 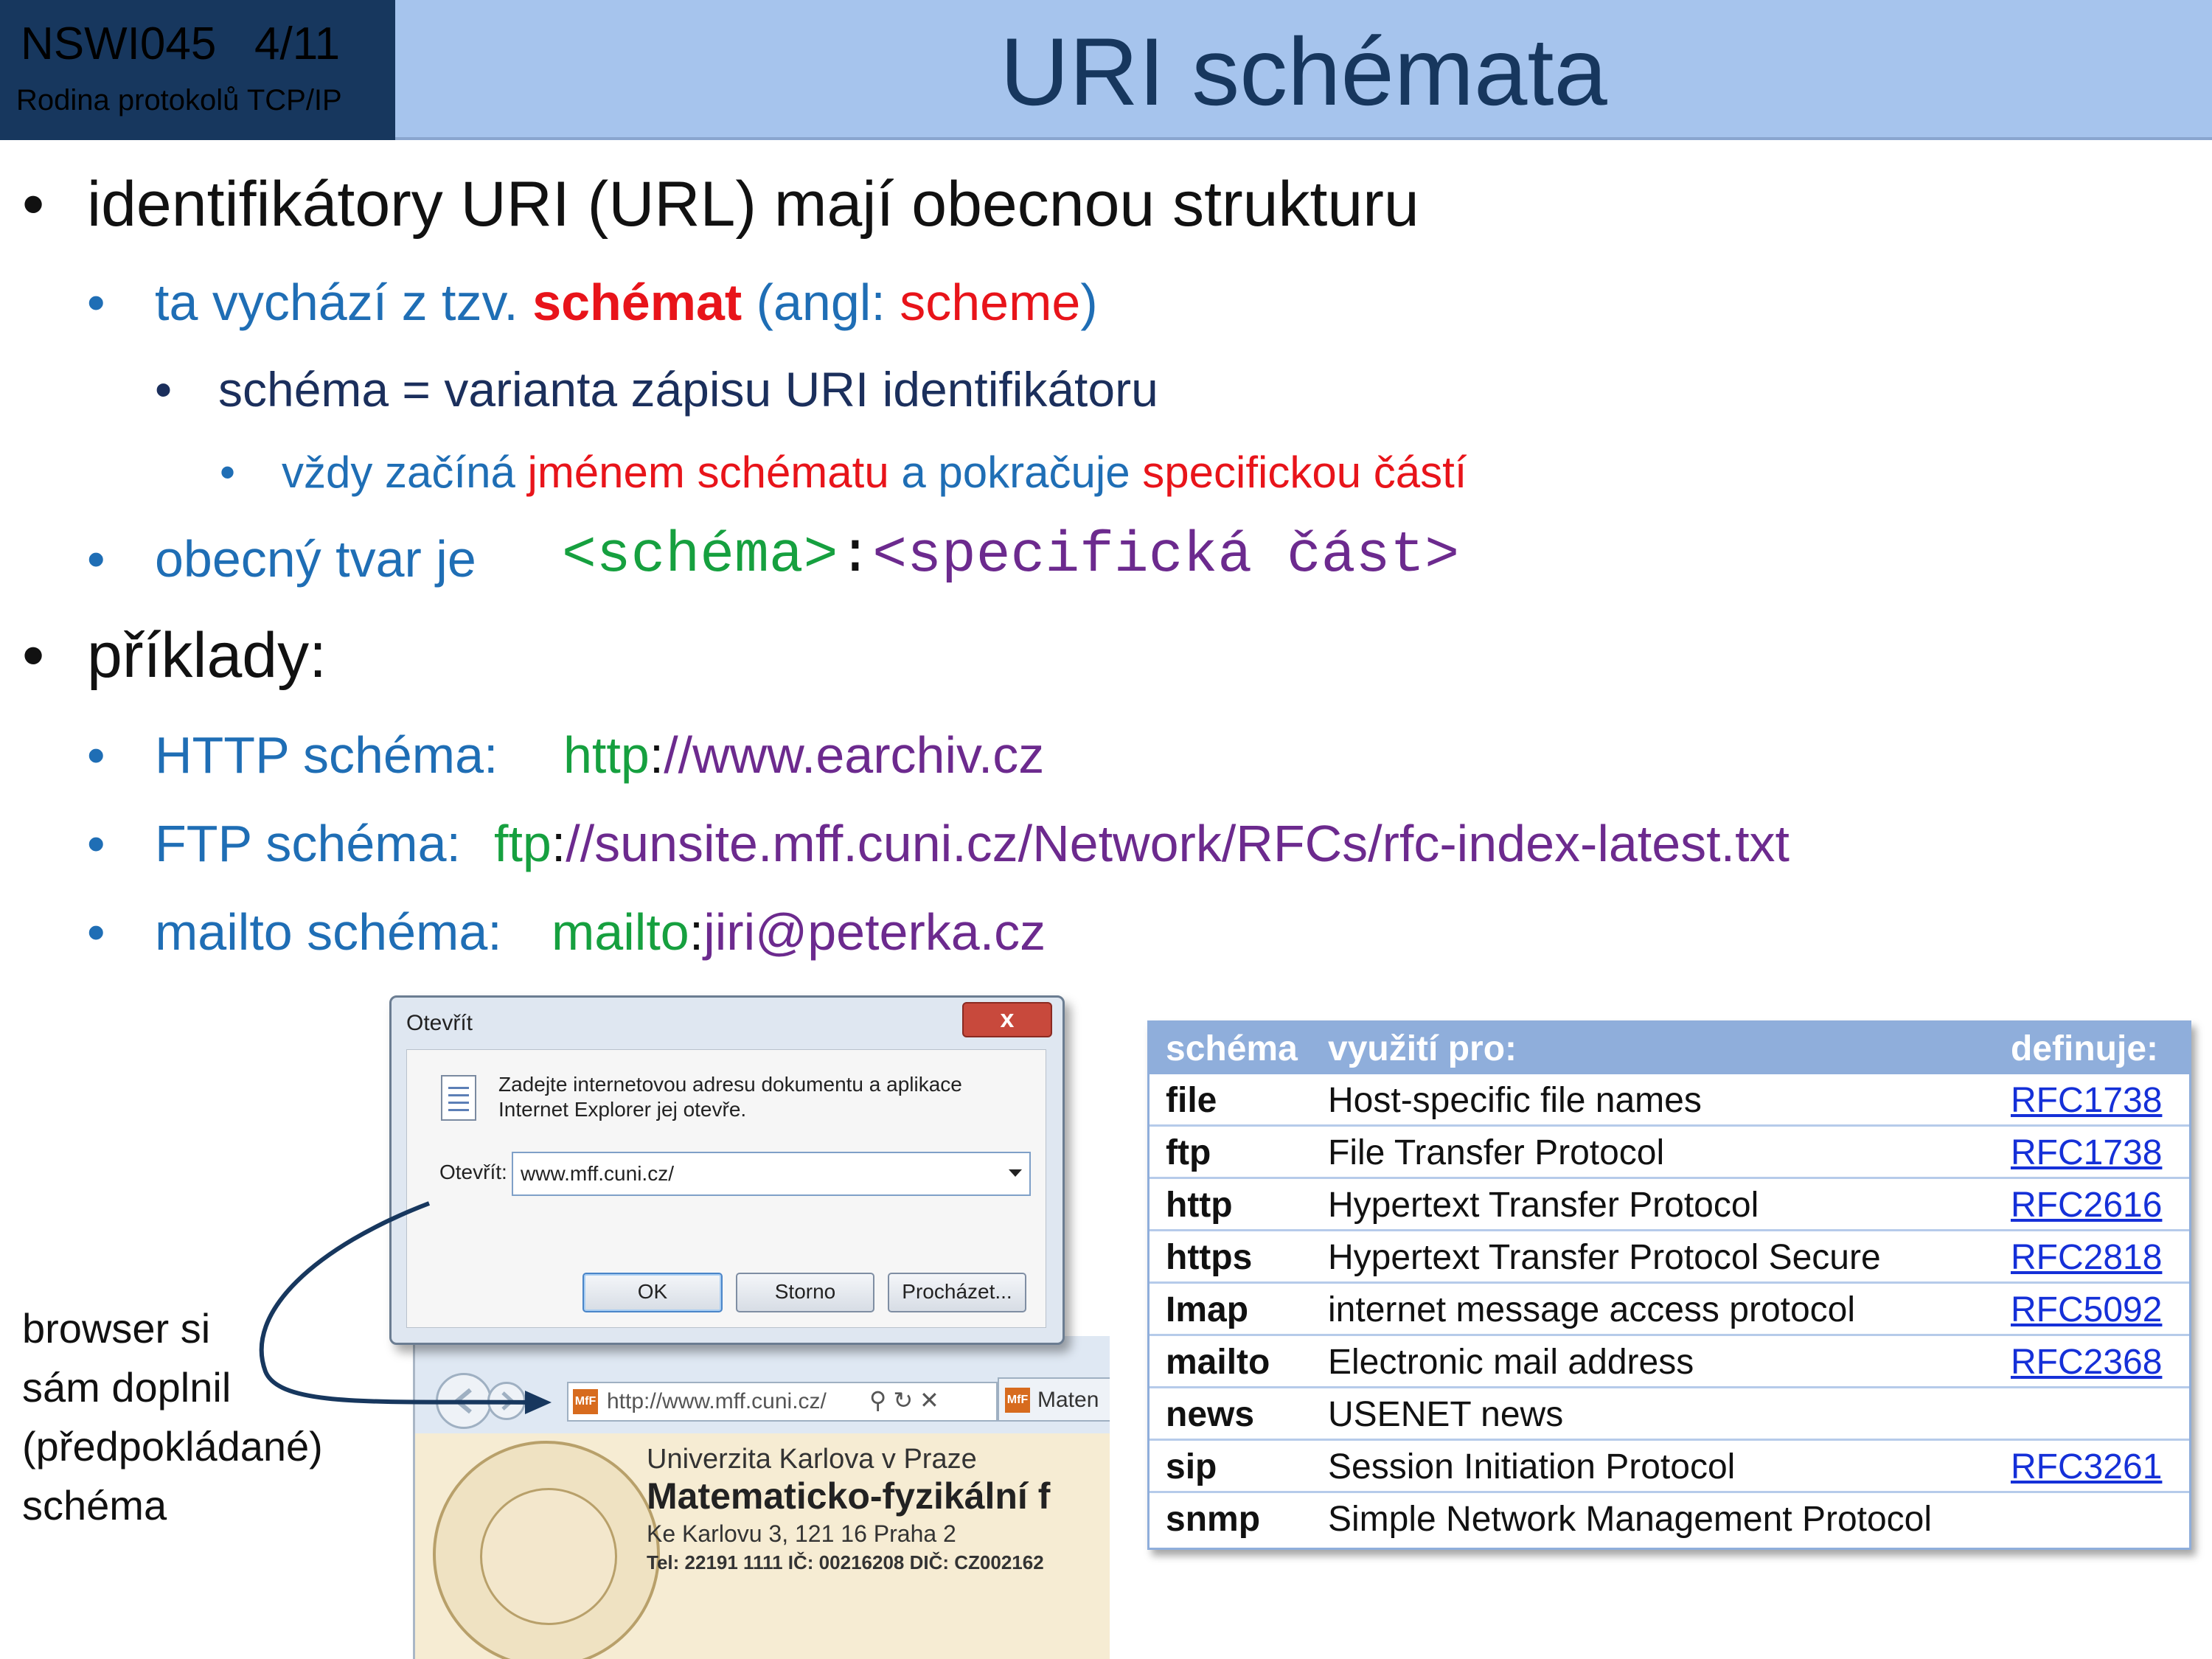 I want to click on scheme-cell: mailto, so click(x=1218, y=1362).